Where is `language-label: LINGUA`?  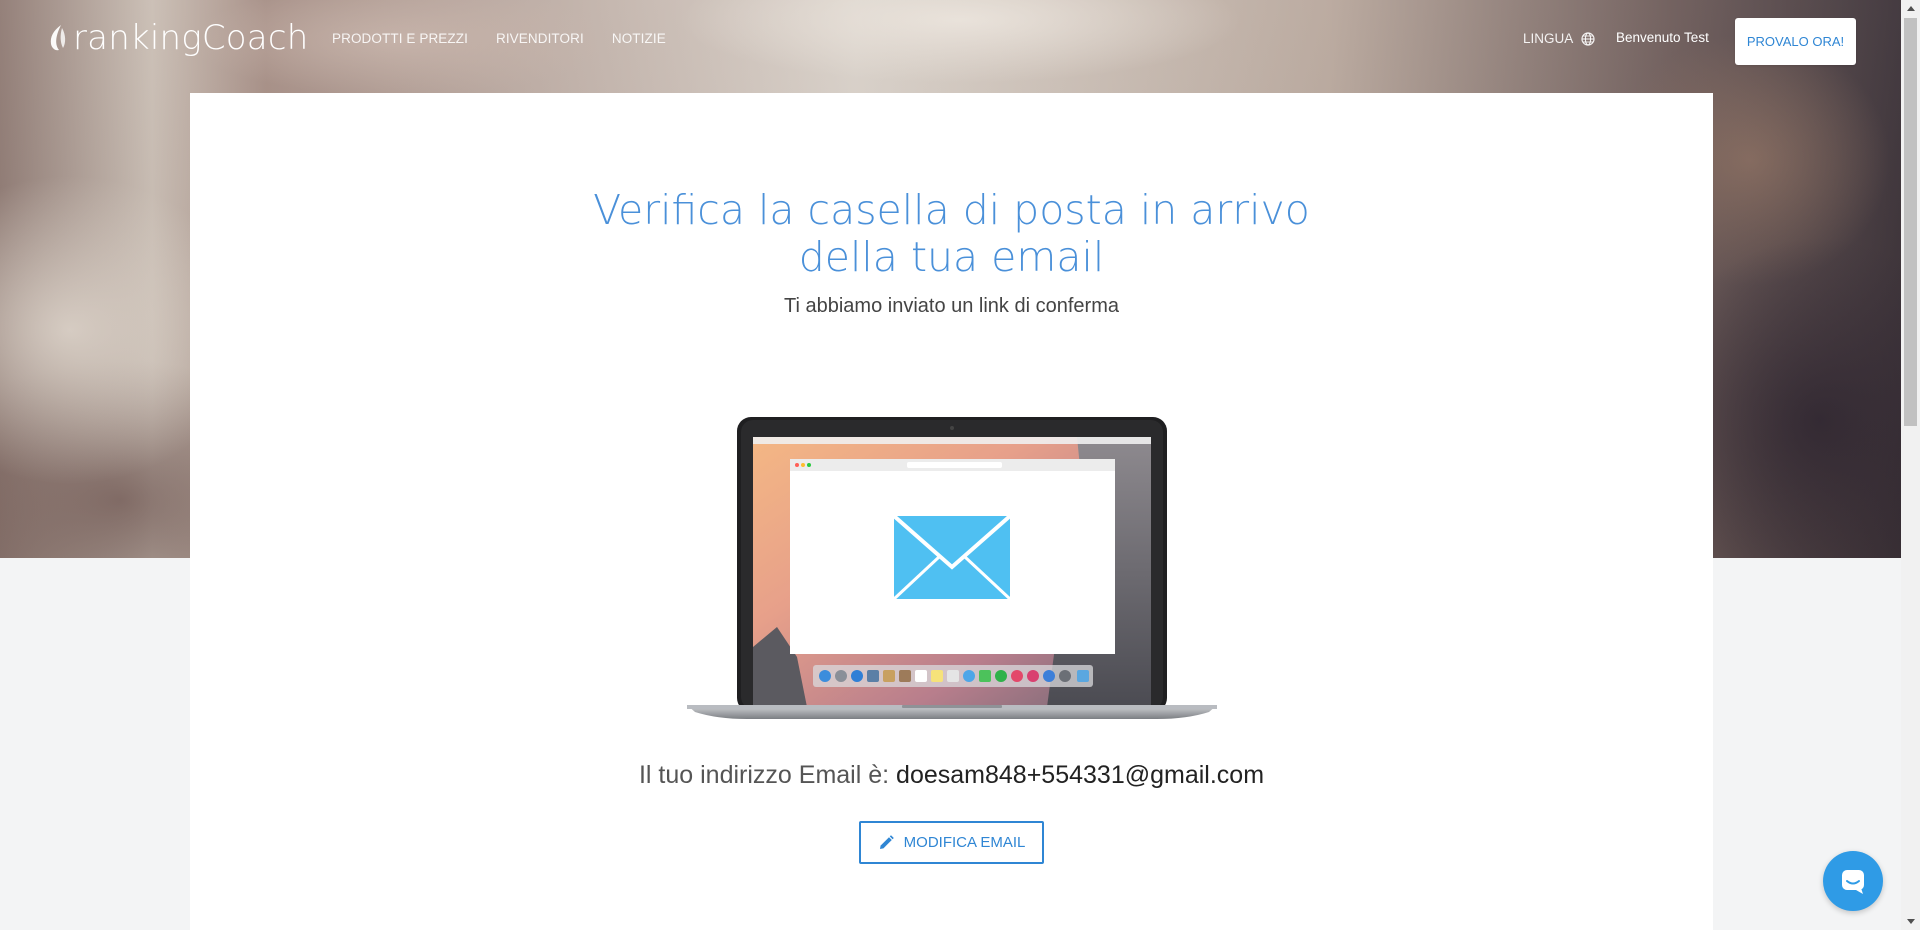 language-label: LINGUA is located at coordinates (1548, 38).